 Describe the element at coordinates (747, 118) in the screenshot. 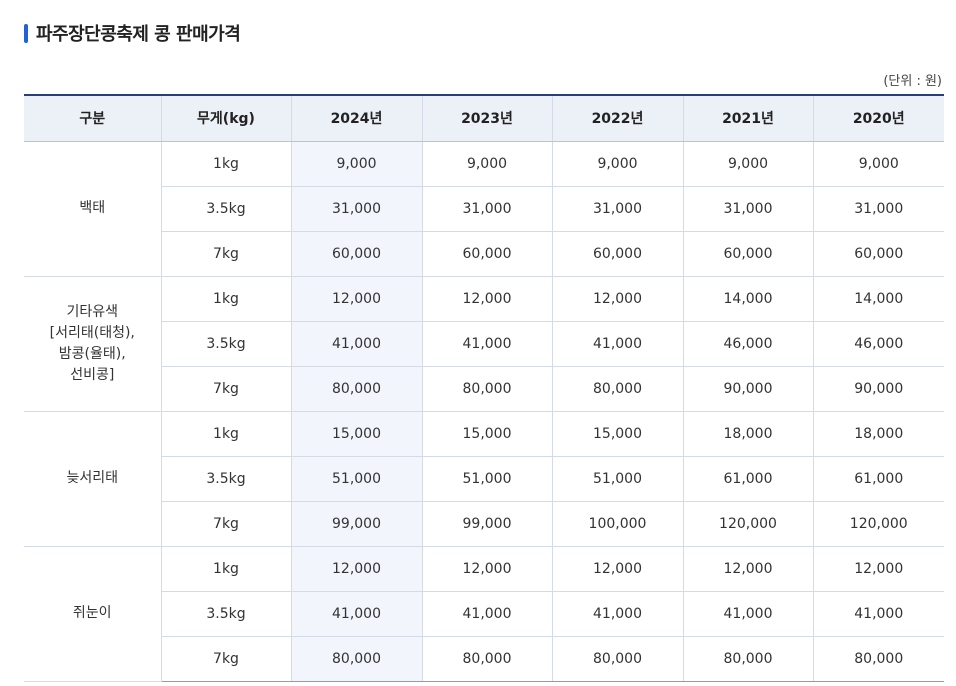

I see `header-year-2021: 2021년` at that location.